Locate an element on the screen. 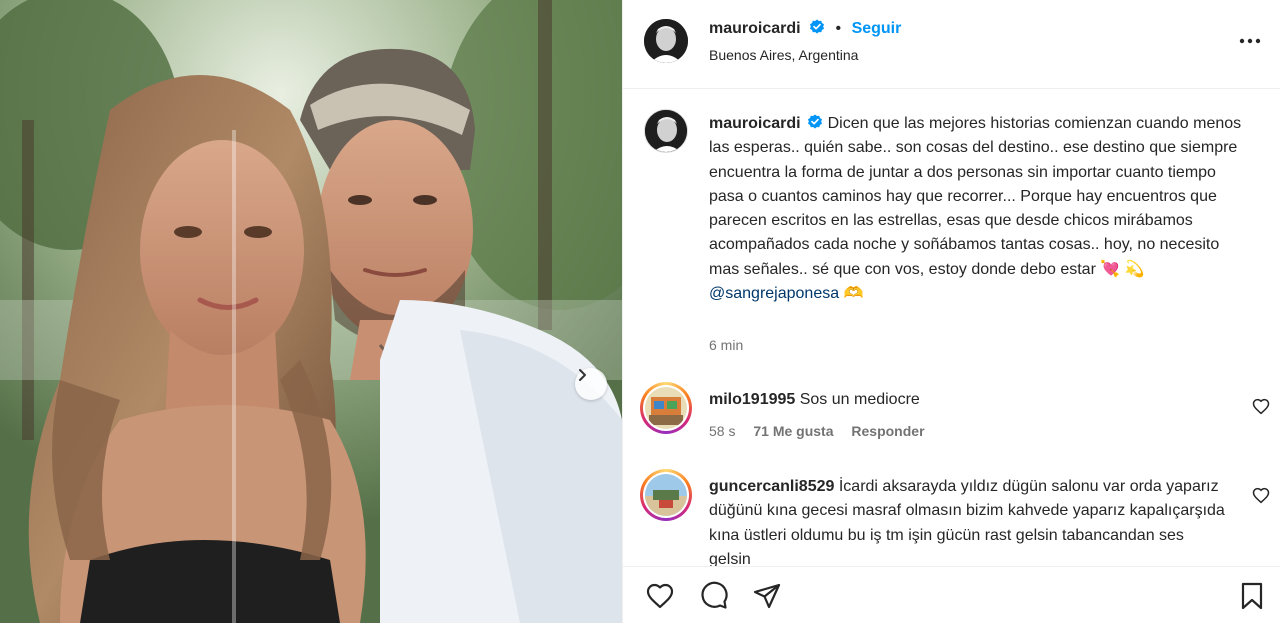 The image size is (1280, 623). post-action-bar is located at coordinates (951, 594).